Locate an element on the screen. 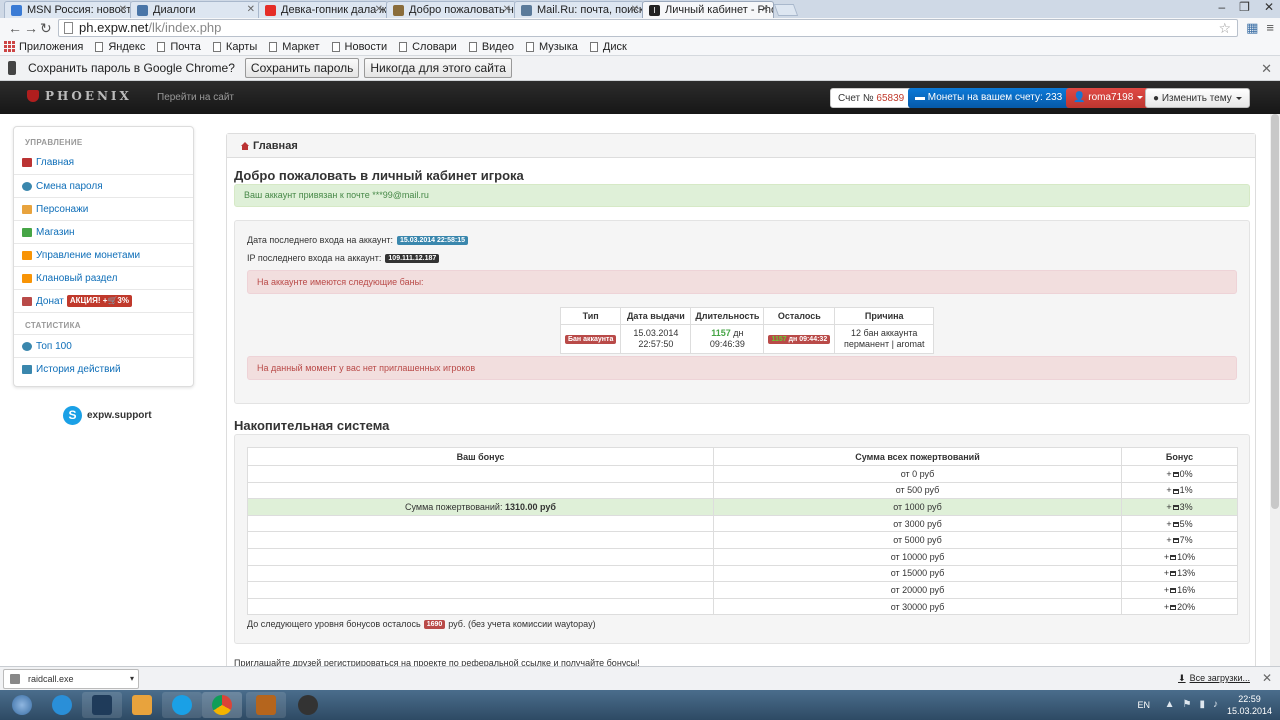  table-row: от 3000 руб +5% is located at coordinates (742, 523).